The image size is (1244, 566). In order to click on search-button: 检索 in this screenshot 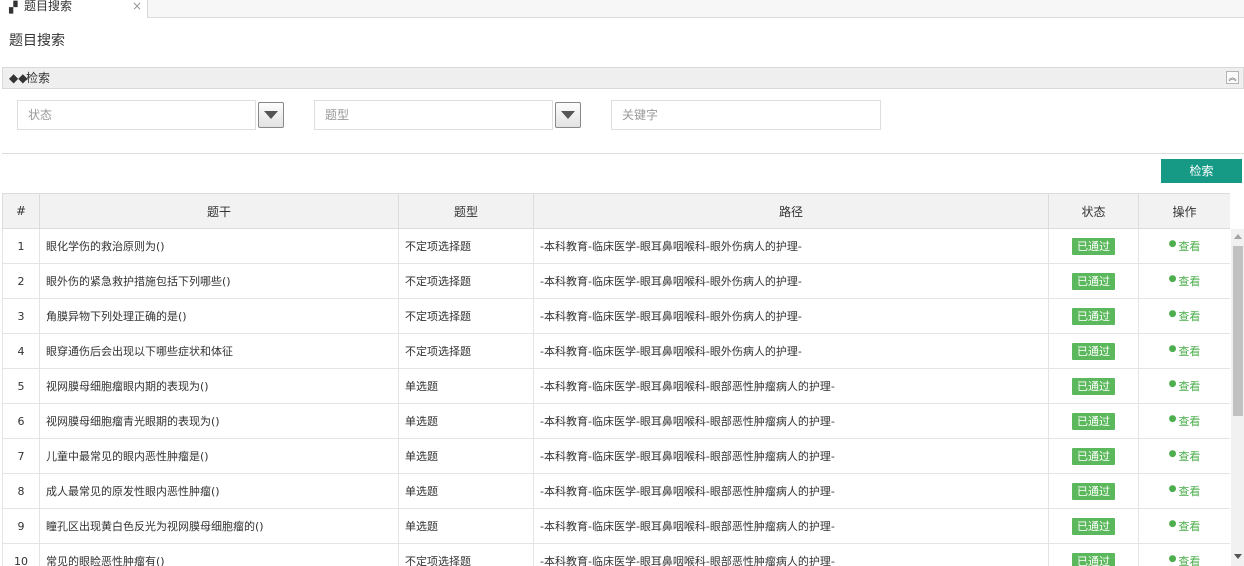, I will do `click(1201, 171)`.